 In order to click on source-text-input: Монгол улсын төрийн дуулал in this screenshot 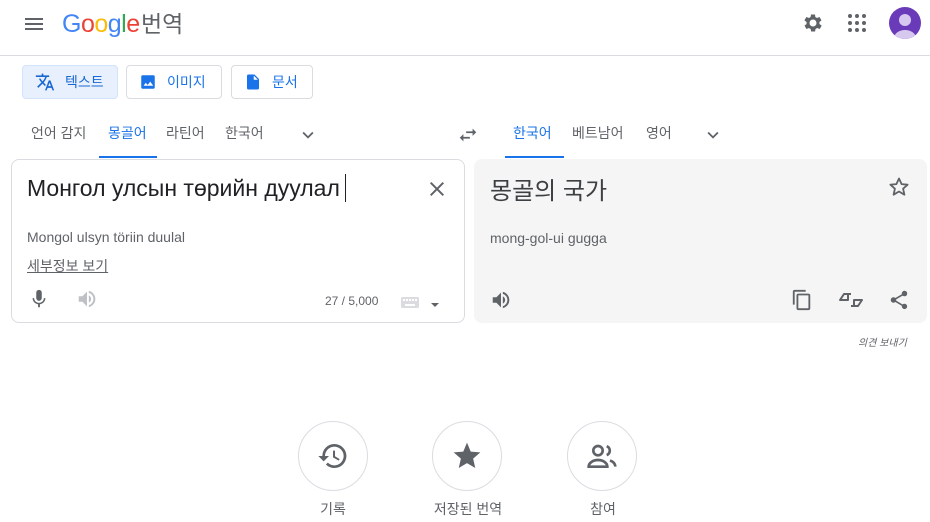, I will do `click(186, 188)`.